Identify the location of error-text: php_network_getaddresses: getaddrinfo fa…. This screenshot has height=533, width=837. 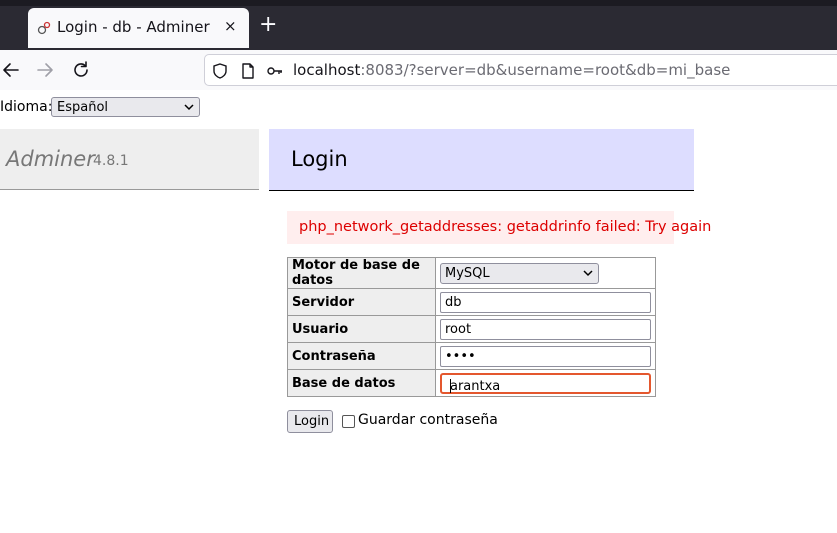
(505, 227).